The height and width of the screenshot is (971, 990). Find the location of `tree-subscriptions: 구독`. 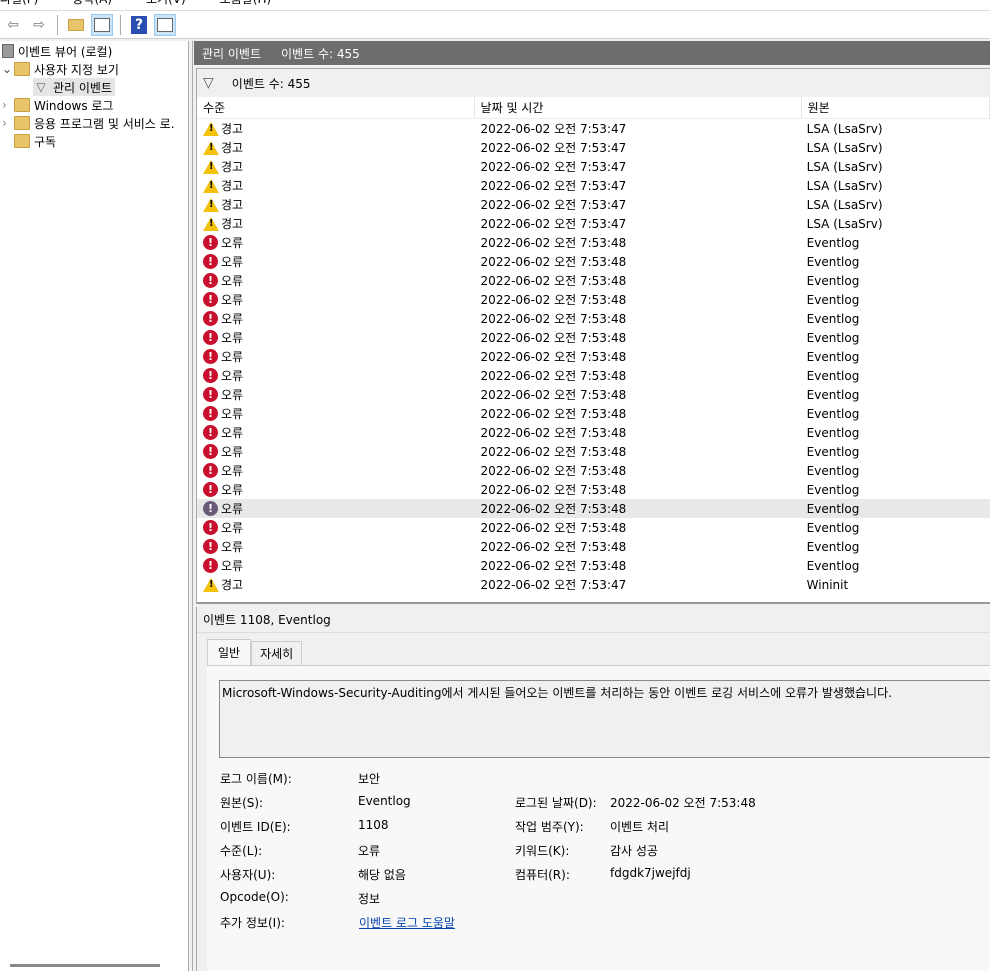

tree-subscriptions: 구독 is located at coordinates (35, 141).